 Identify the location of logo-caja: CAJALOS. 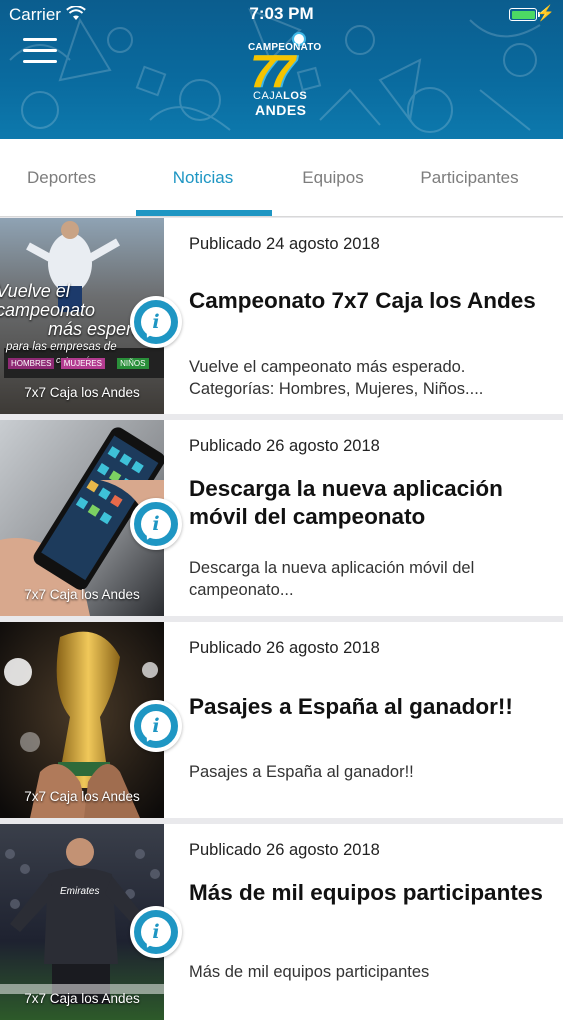
(280, 96).